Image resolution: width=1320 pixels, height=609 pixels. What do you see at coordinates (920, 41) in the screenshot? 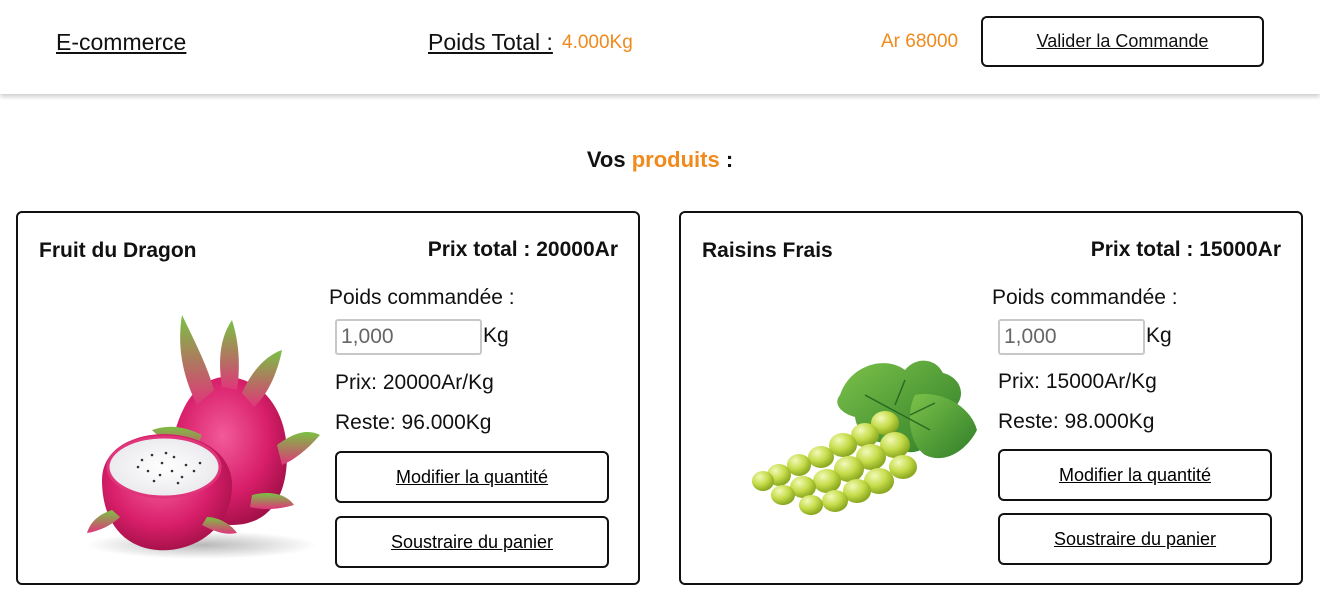
I see `cart-total-price: Ar 68000` at bounding box center [920, 41].